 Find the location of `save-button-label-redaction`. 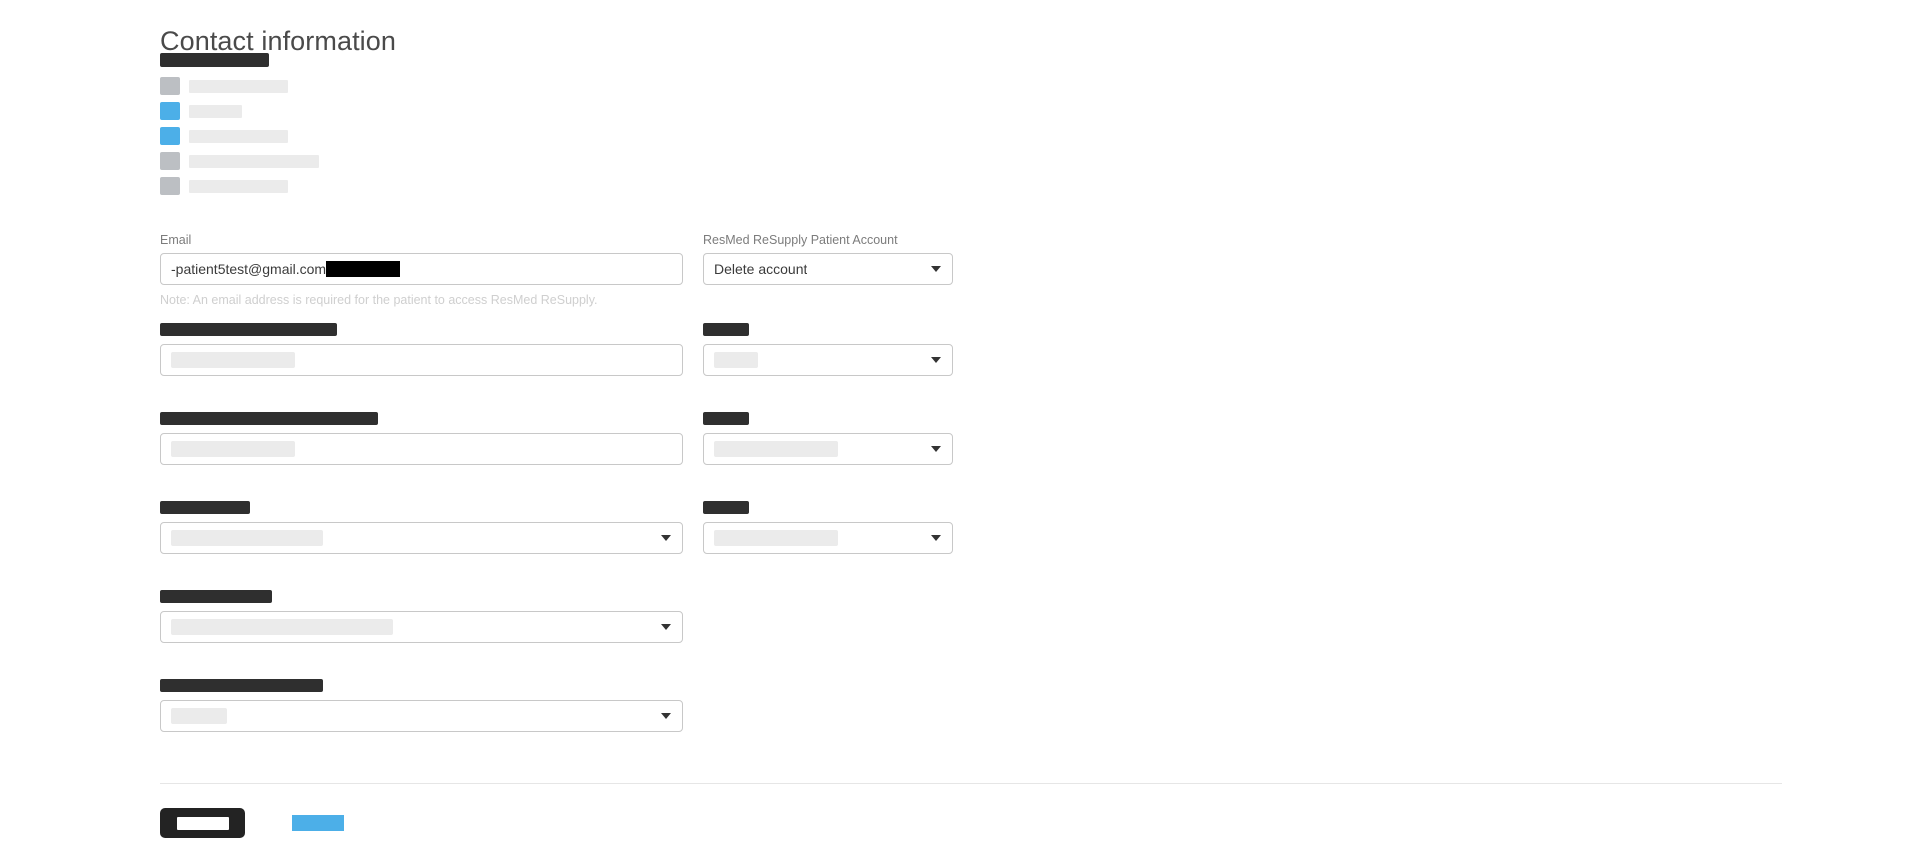

save-button-label-redaction is located at coordinates (202, 823).